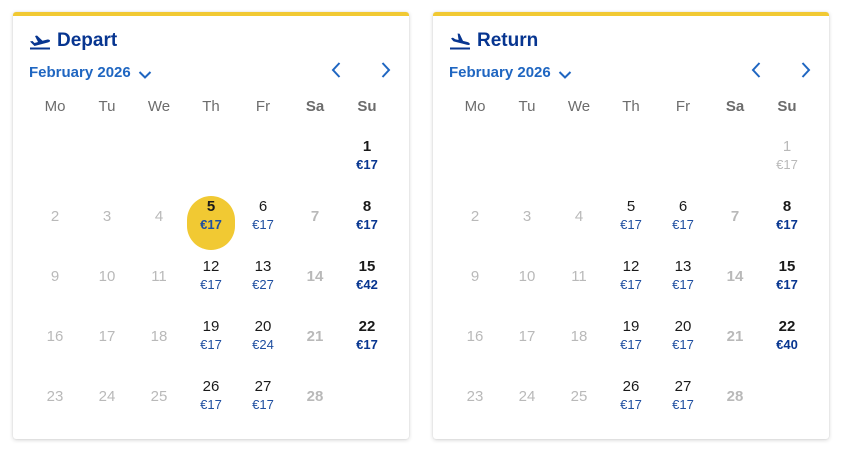 Image resolution: width=845 pixels, height=452 pixels. Describe the element at coordinates (263, 280) in the screenshot. I see `date-cell: 13 €27` at that location.